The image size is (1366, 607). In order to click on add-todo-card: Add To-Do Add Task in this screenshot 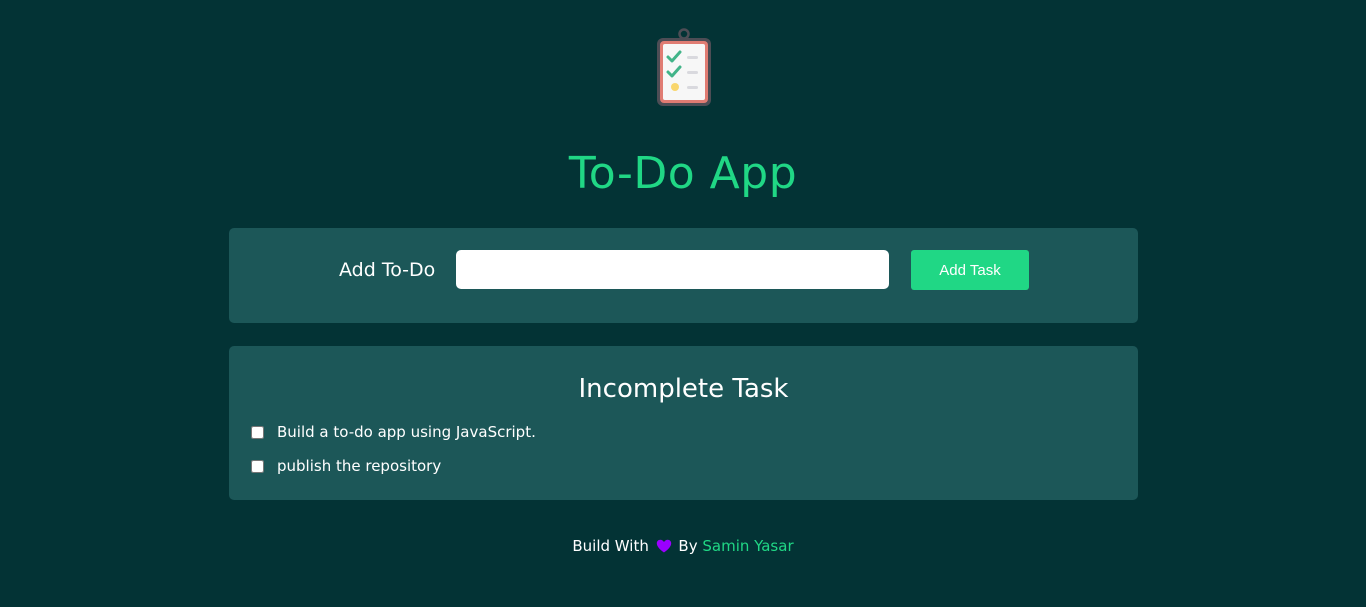, I will do `click(683, 275)`.